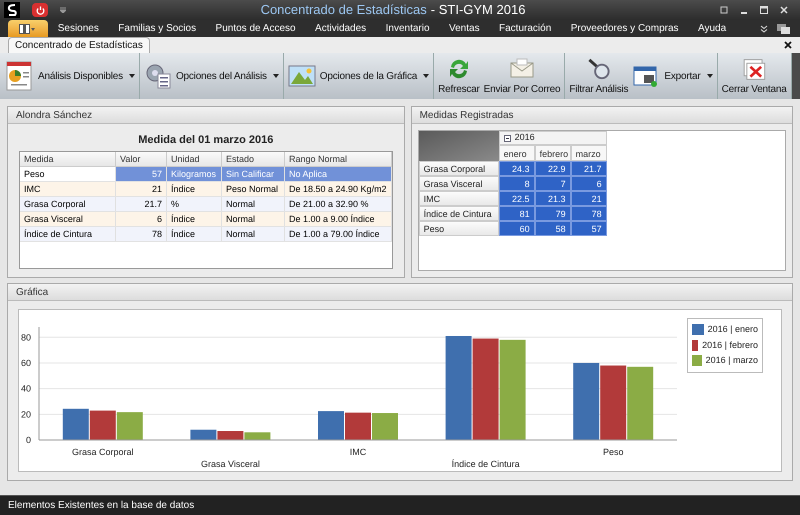  What do you see at coordinates (613, 452) in the screenshot?
I see `x-category-label: Peso` at bounding box center [613, 452].